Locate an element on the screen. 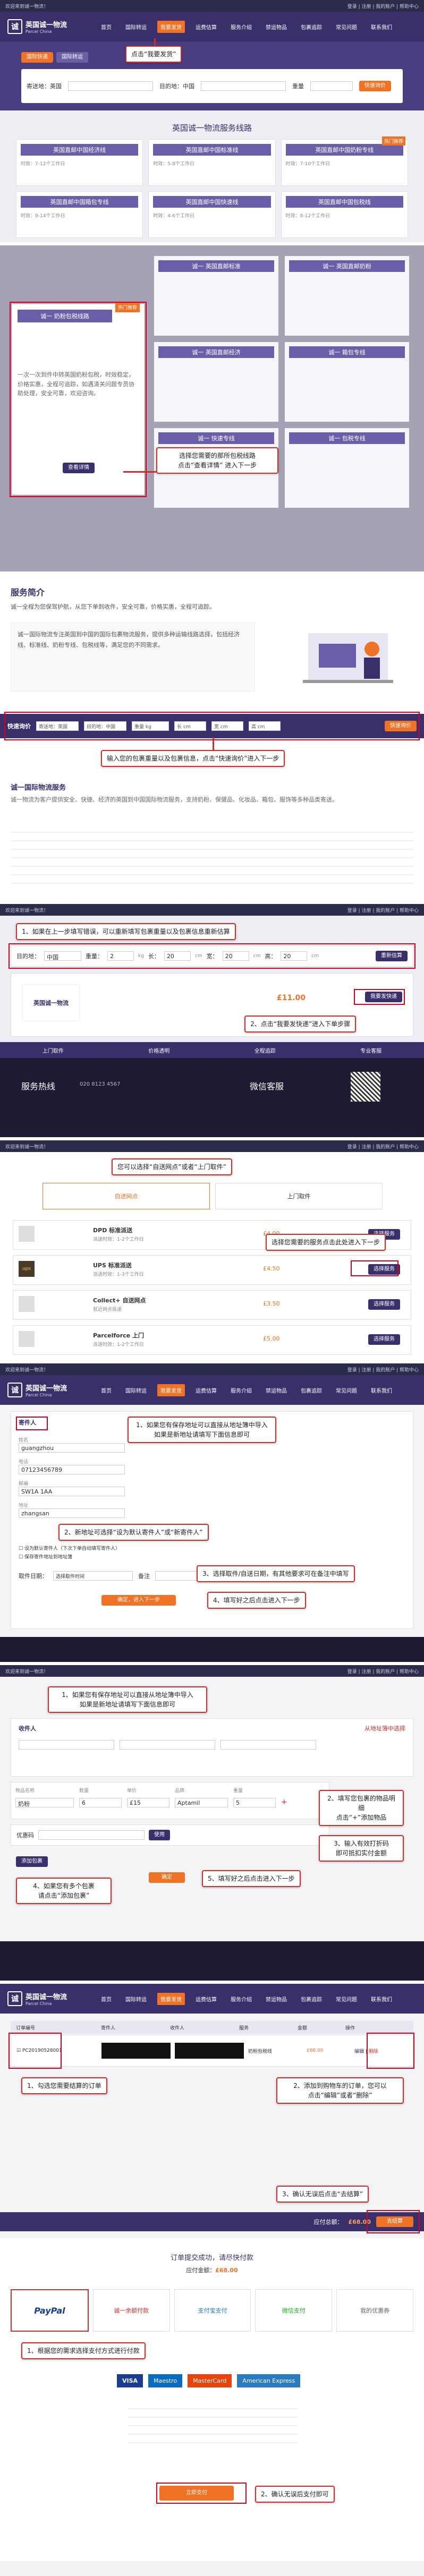  route-card: 英国直邮中国包税线 时效：8-12个工作日 is located at coordinates (344, 215).